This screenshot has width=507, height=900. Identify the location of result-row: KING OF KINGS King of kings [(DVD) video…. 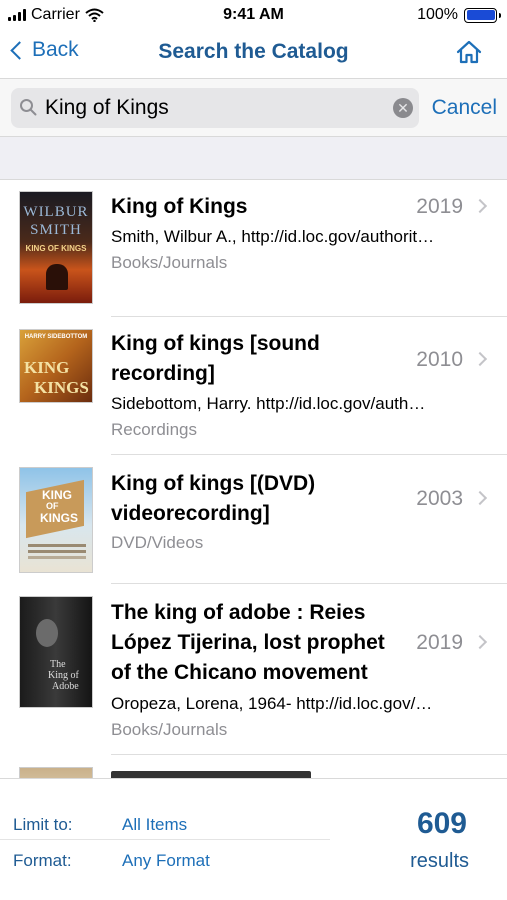
(253, 519).